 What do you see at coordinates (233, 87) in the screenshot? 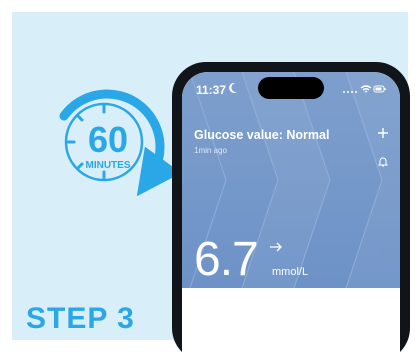
I see `moon-icon` at bounding box center [233, 87].